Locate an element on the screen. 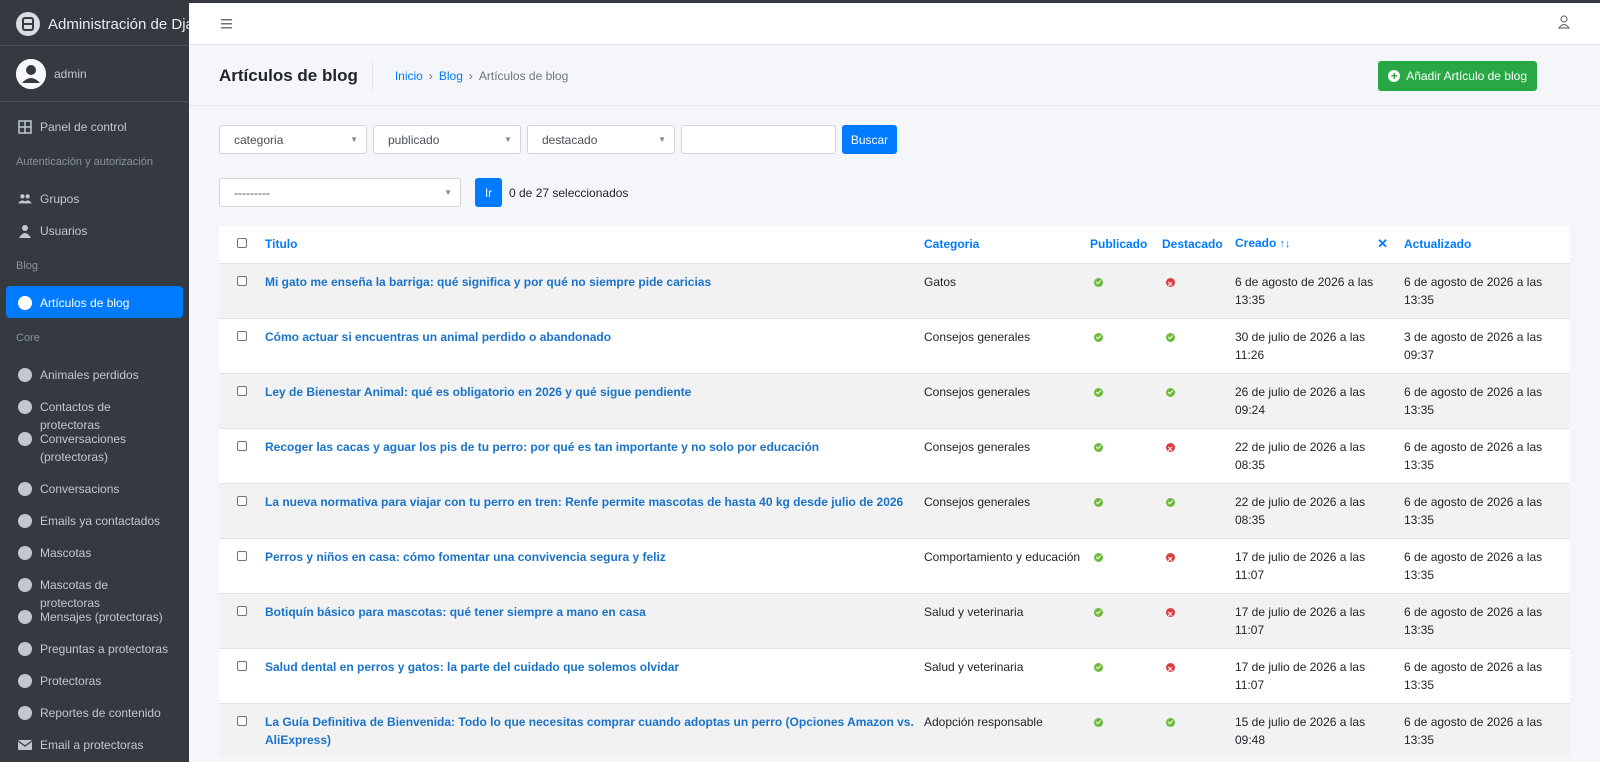 The image size is (1600, 762). action-bar: --------- ▼ Ir 0 de 27 seleccionados is located at coordinates (423, 192).